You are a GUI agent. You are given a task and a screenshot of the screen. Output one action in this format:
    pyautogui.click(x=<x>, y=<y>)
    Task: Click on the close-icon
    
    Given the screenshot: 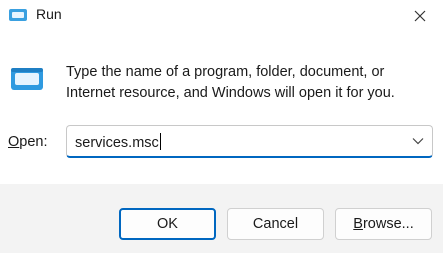 What is the action you would take?
    pyautogui.click(x=420, y=16)
    